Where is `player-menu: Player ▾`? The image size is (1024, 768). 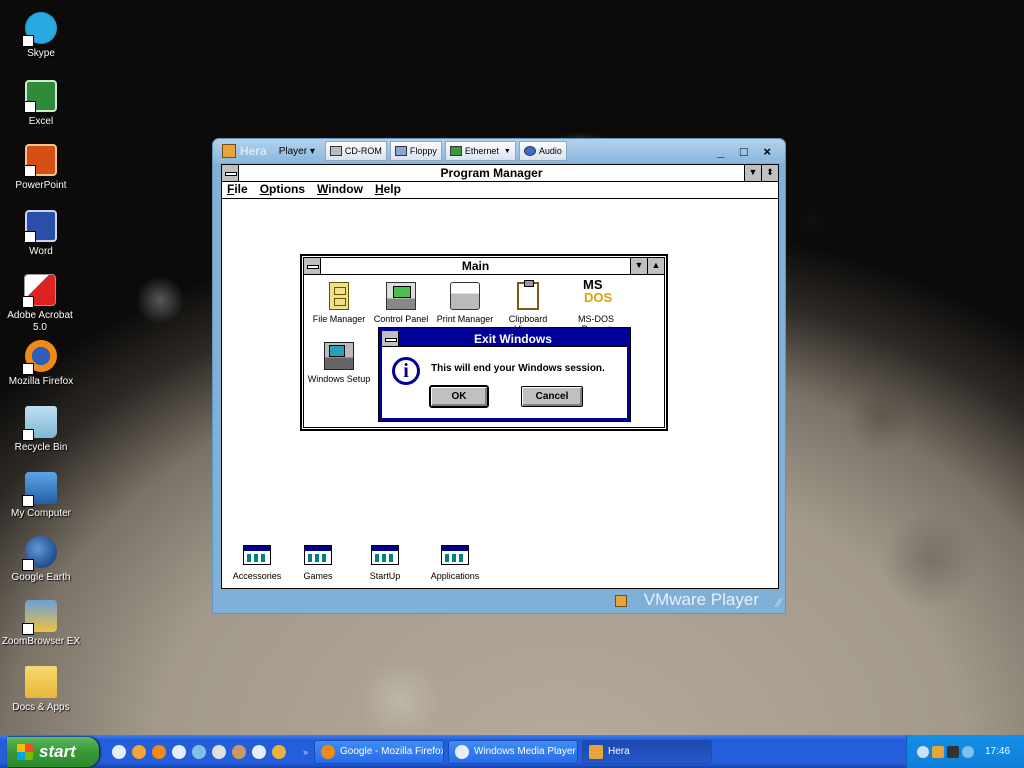 player-menu: Player ▾ is located at coordinates (297, 151).